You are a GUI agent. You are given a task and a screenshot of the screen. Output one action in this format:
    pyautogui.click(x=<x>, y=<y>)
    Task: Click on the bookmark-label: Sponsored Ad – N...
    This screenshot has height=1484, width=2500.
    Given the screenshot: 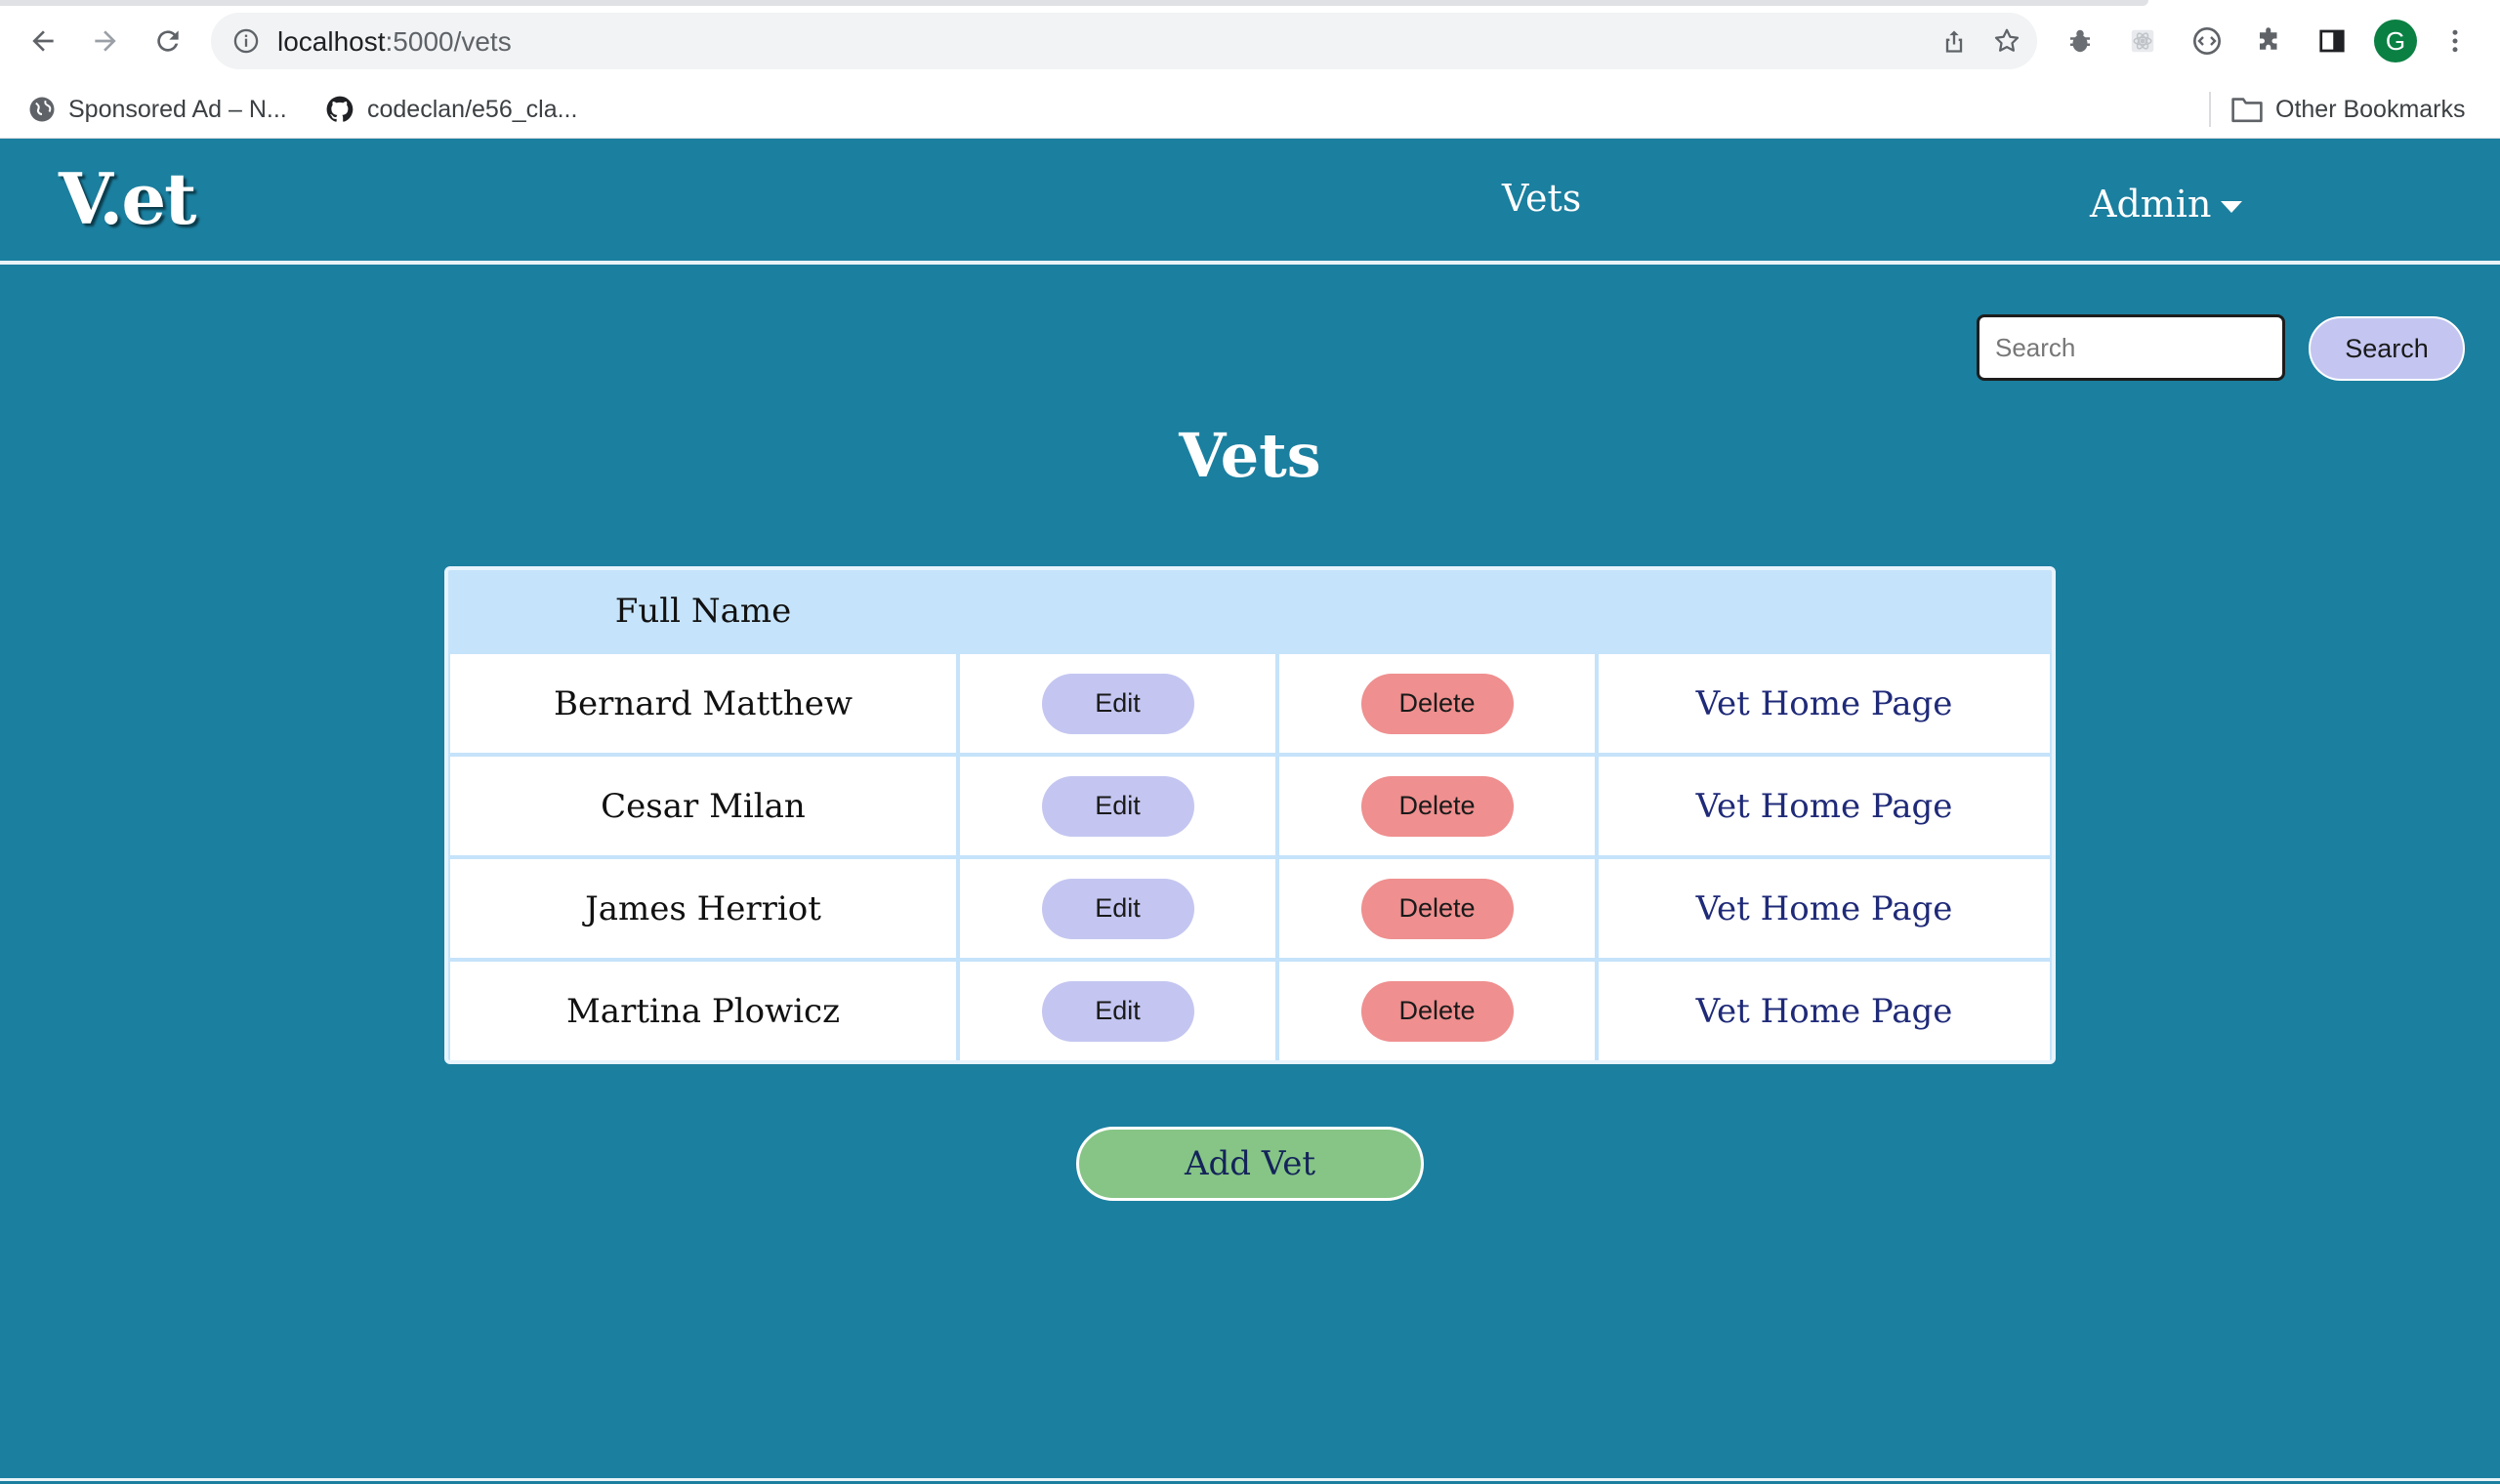 What is the action you would take?
    pyautogui.click(x=177, y=109)
    